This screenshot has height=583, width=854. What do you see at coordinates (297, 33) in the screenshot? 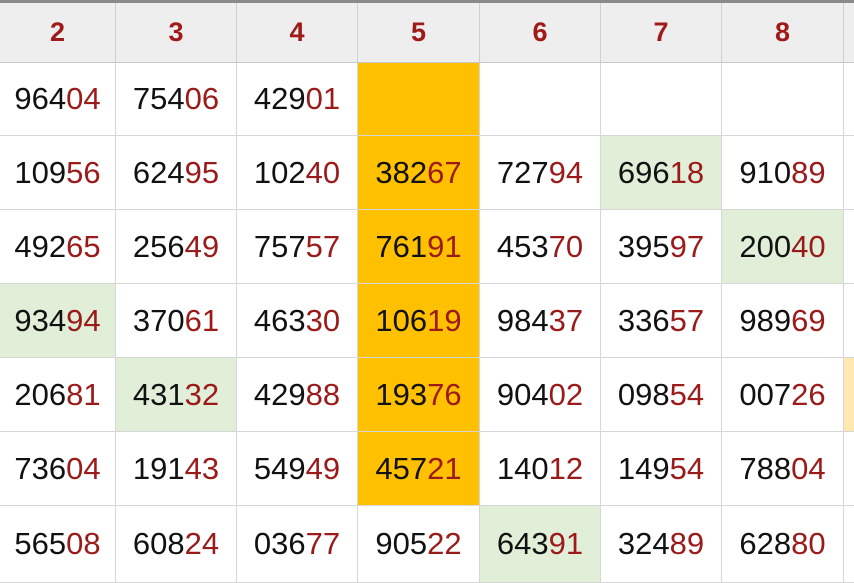
I see `column-header: 4` at bounding box center [297, 33].